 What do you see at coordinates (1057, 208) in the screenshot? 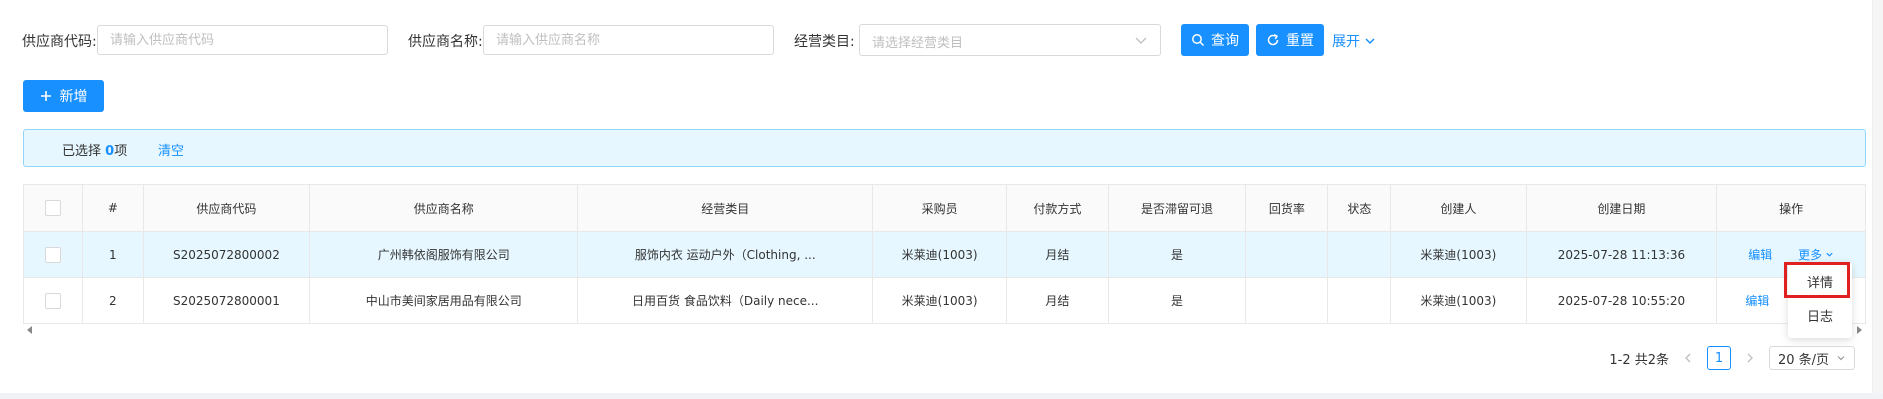
I see `column-header: 付款方式` at bounding box center [1057, 208].